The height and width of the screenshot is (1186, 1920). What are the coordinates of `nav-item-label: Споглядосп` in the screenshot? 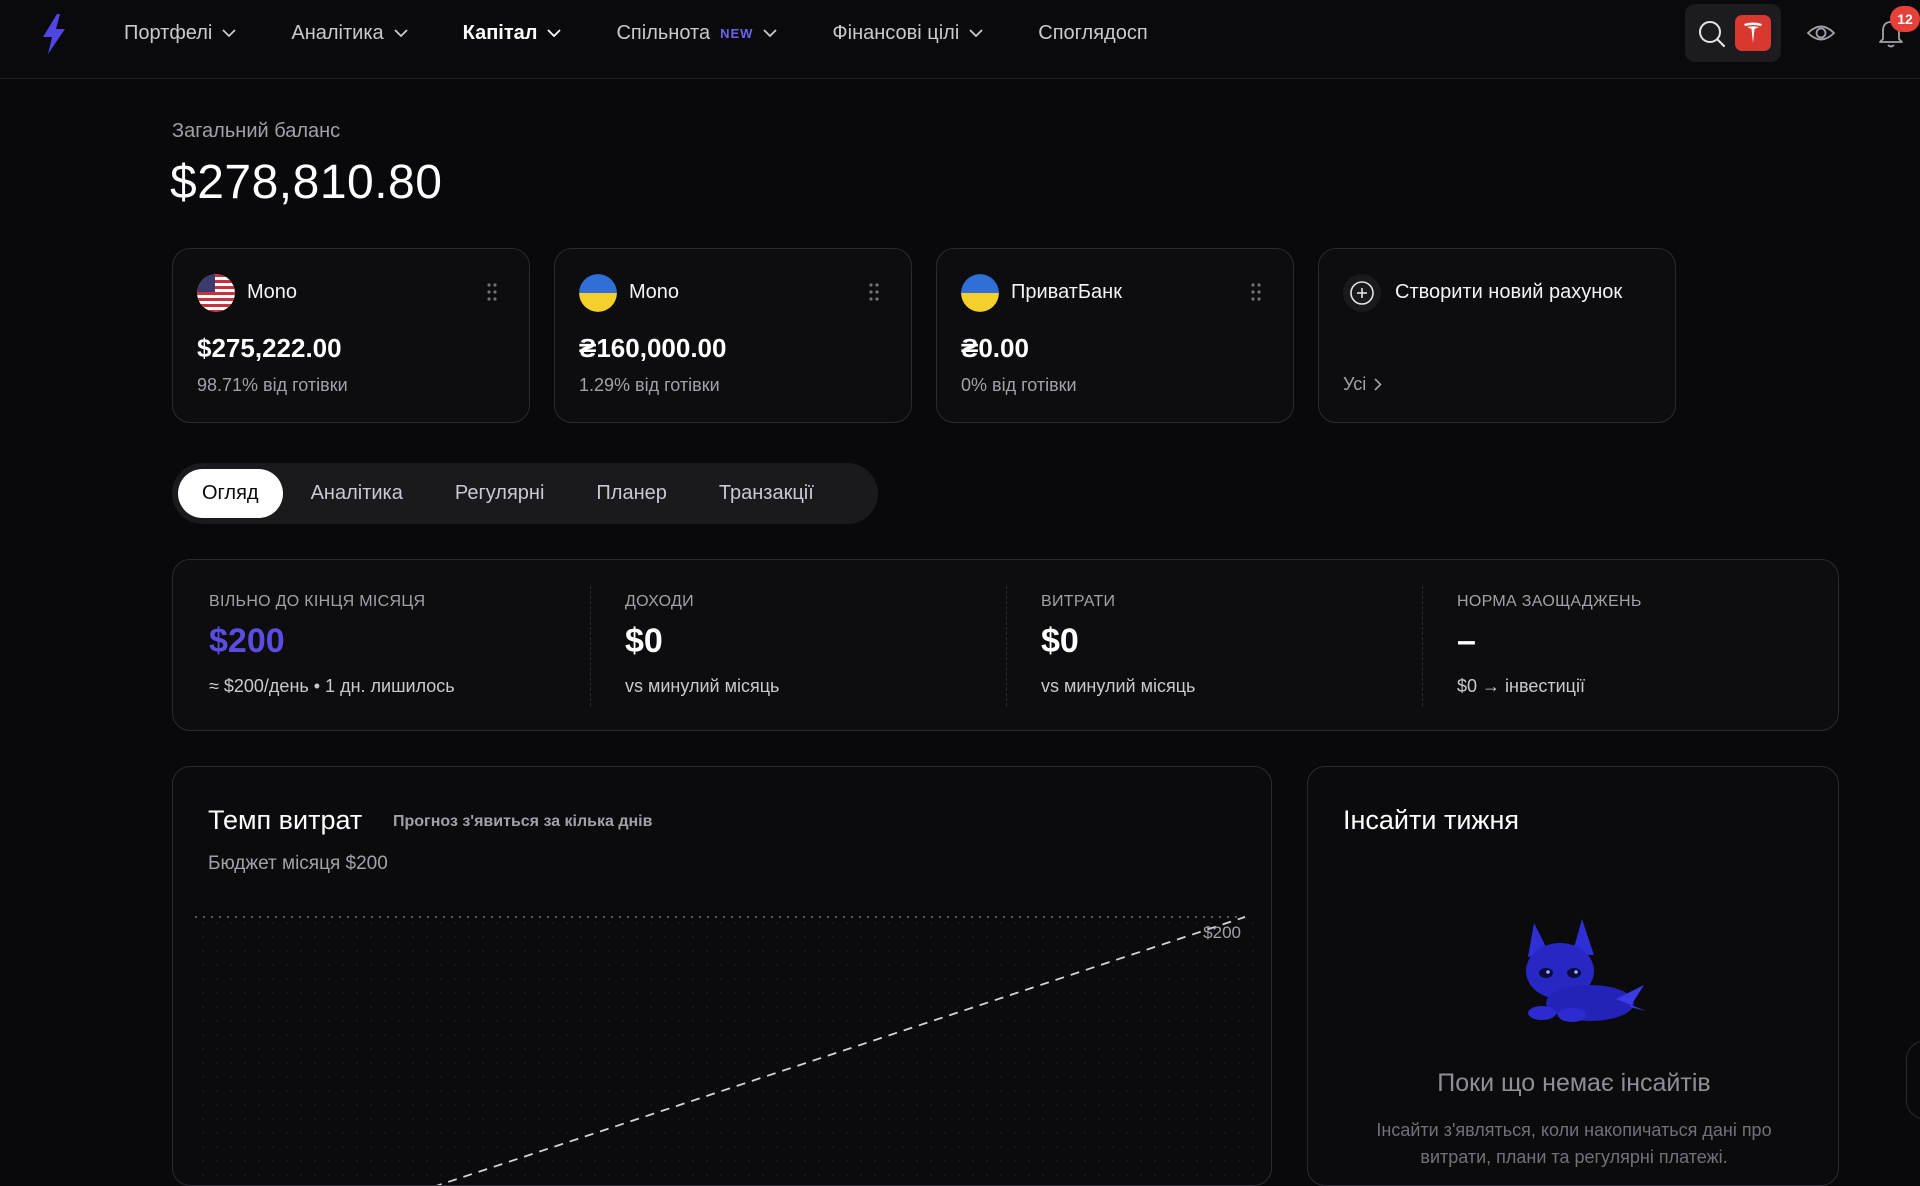 It's located at (1093, 32).